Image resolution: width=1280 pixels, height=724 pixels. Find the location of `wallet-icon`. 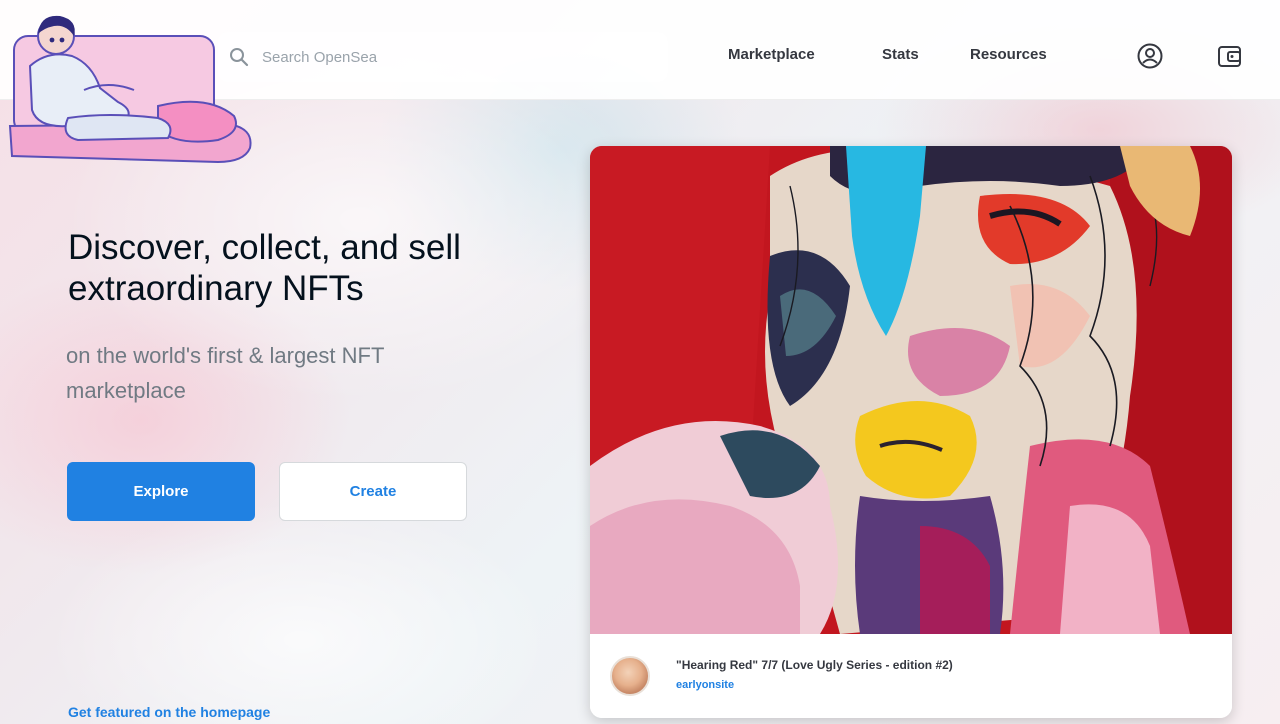

wallet-icon is located at coordinates (1230, 56).